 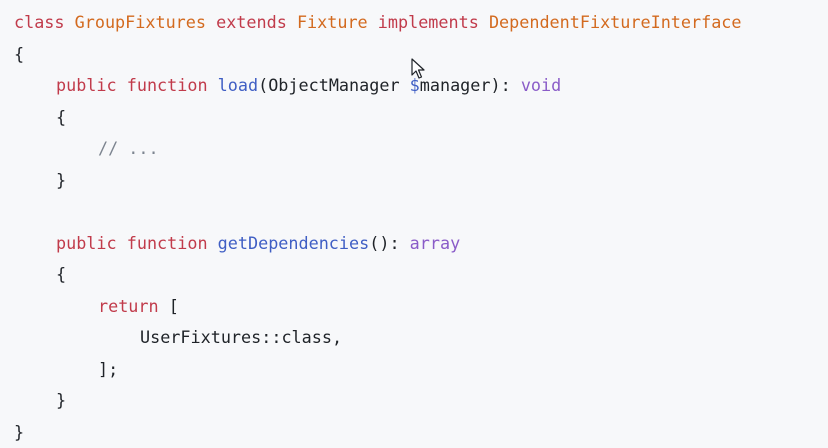 What do you see at coordinates (455, 85) in the screenshot?
I see `param-name: manager` at bounding box center [455, 85].